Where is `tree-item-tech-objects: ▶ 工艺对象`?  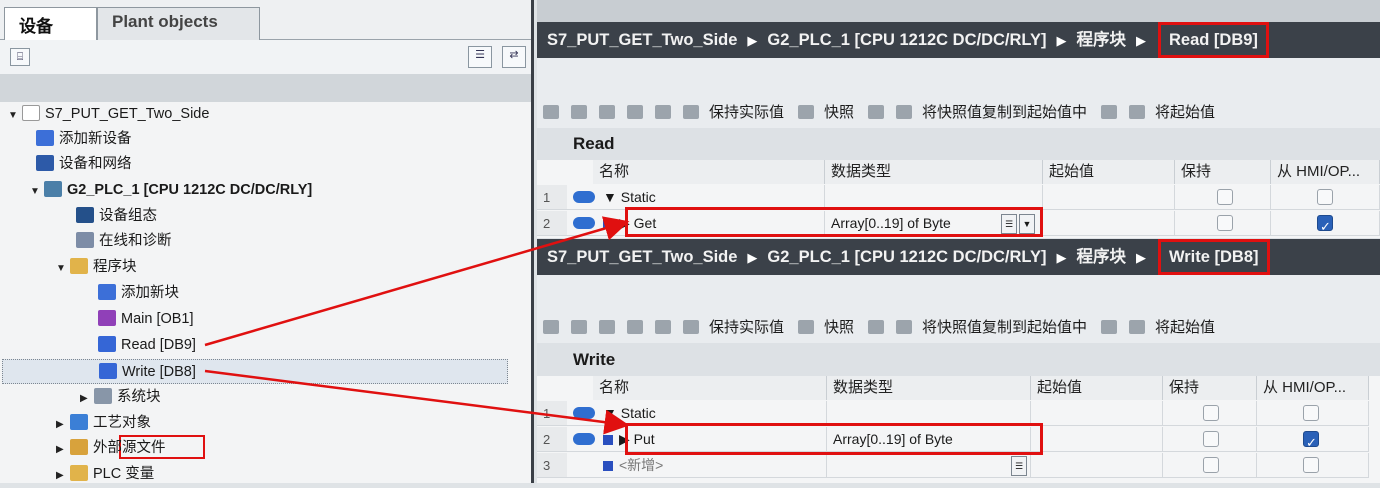 tree-item-tech-objects: ▶ 工艺对象 is located at coordinates (103, 423).